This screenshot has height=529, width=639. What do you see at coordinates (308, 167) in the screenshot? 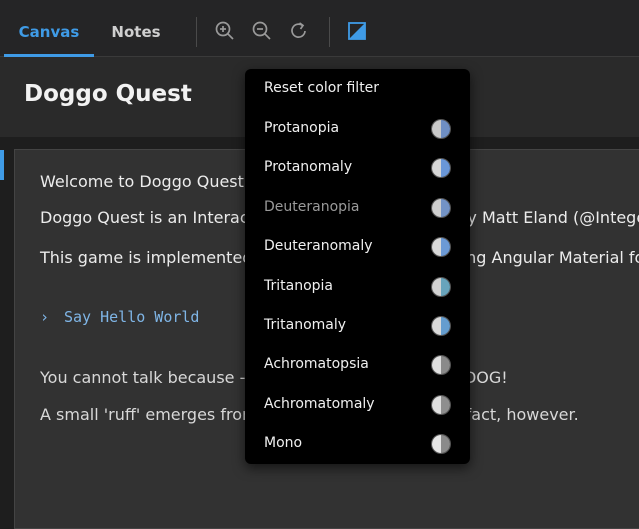
I see `menu-item-label: Protanomaly` at bounding box center [308, 167].